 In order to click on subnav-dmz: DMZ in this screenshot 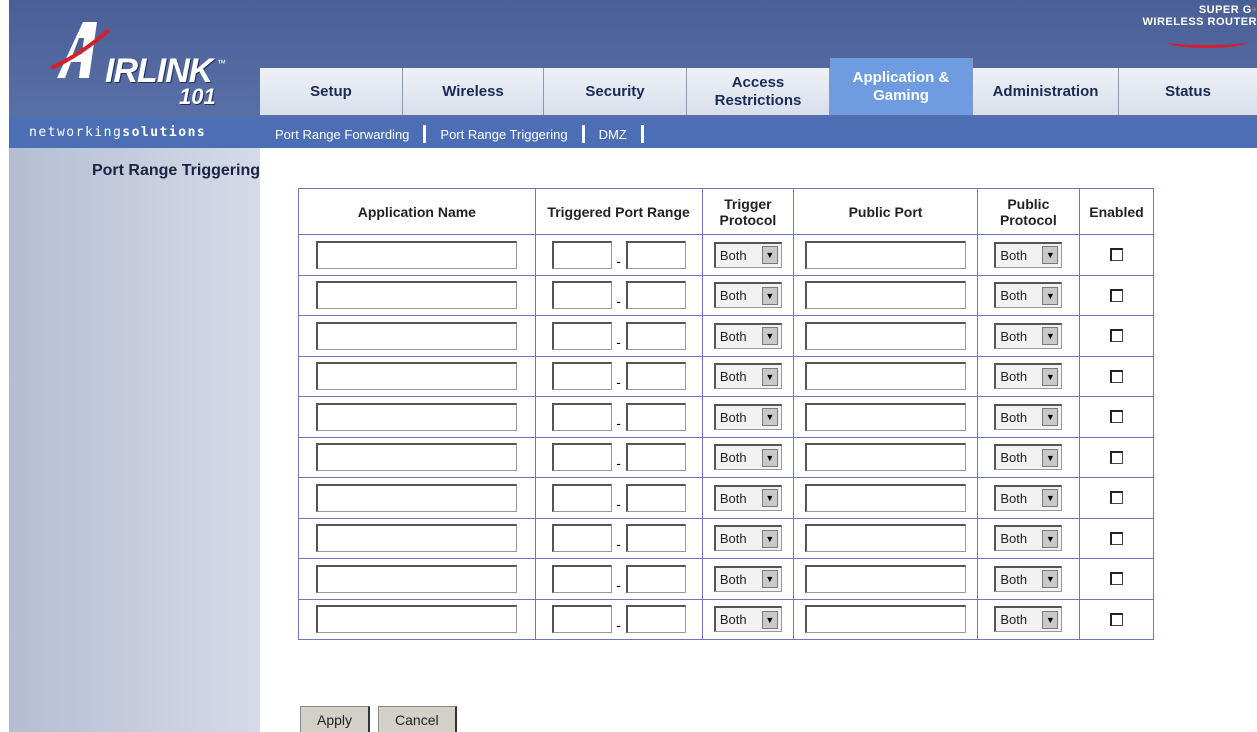, I will do `click(613, 134)`.